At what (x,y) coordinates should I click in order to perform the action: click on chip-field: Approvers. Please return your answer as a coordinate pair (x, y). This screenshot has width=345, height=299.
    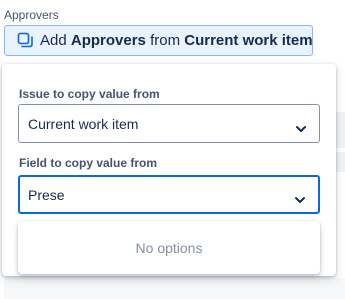
    Looking at the image, I should click on (108, 40).